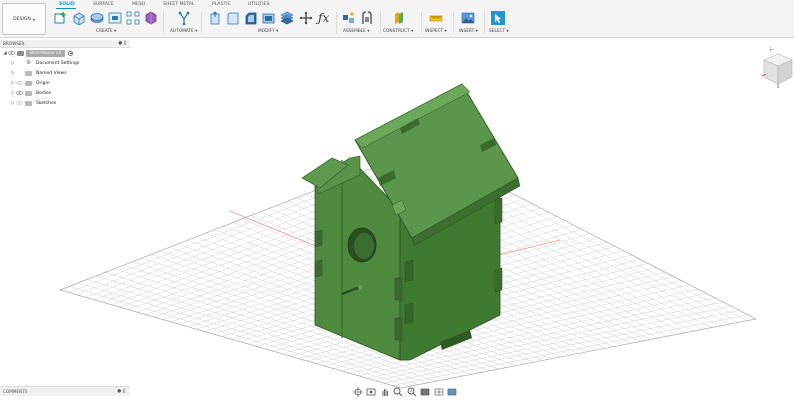 This screenshot has height=402, width=794. I want to click on browser-panel-controls: ● ‖, so click(122, 43).